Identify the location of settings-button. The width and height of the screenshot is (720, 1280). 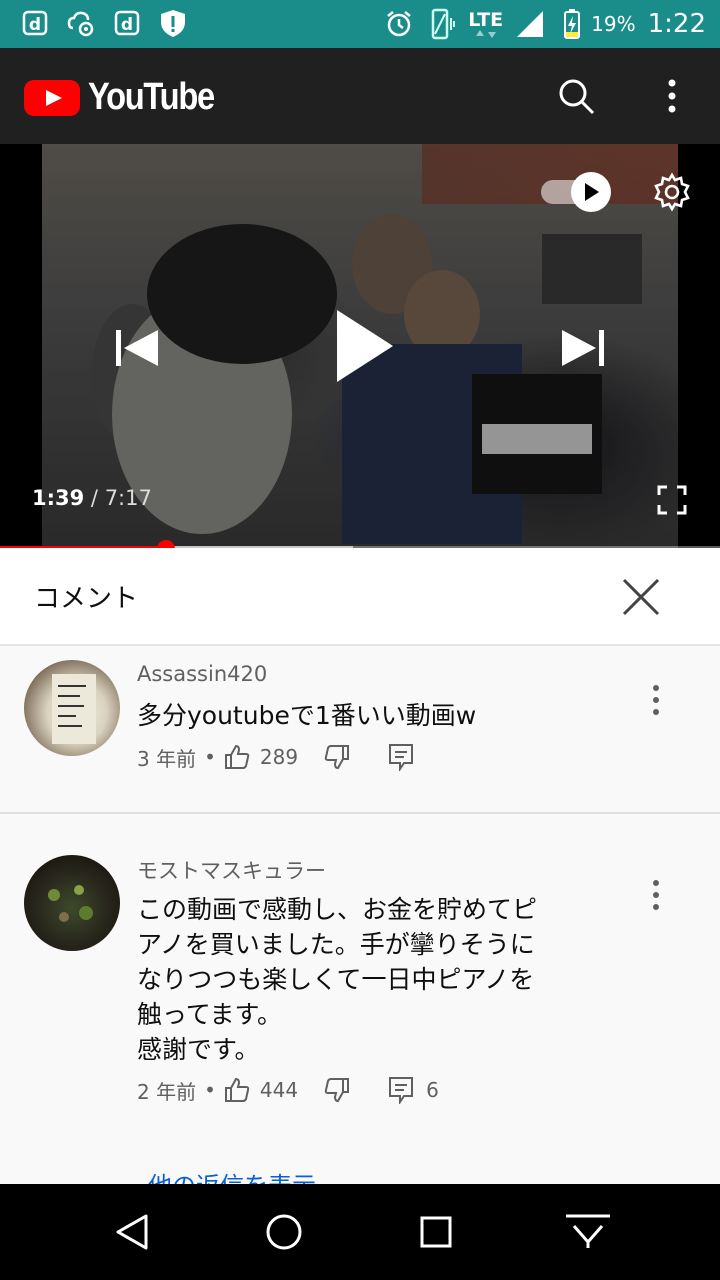
(672, 192).